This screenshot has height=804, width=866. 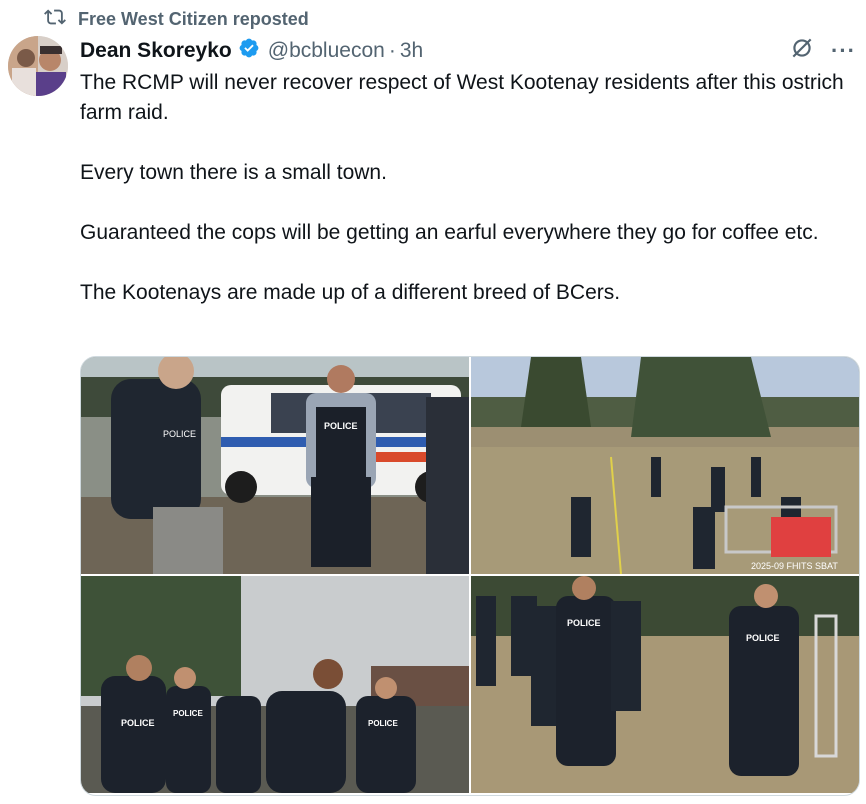 What do you see at coordinates (55, 19) in the screenshot?
I see `repost-icon` at bounding box center [55, 19].